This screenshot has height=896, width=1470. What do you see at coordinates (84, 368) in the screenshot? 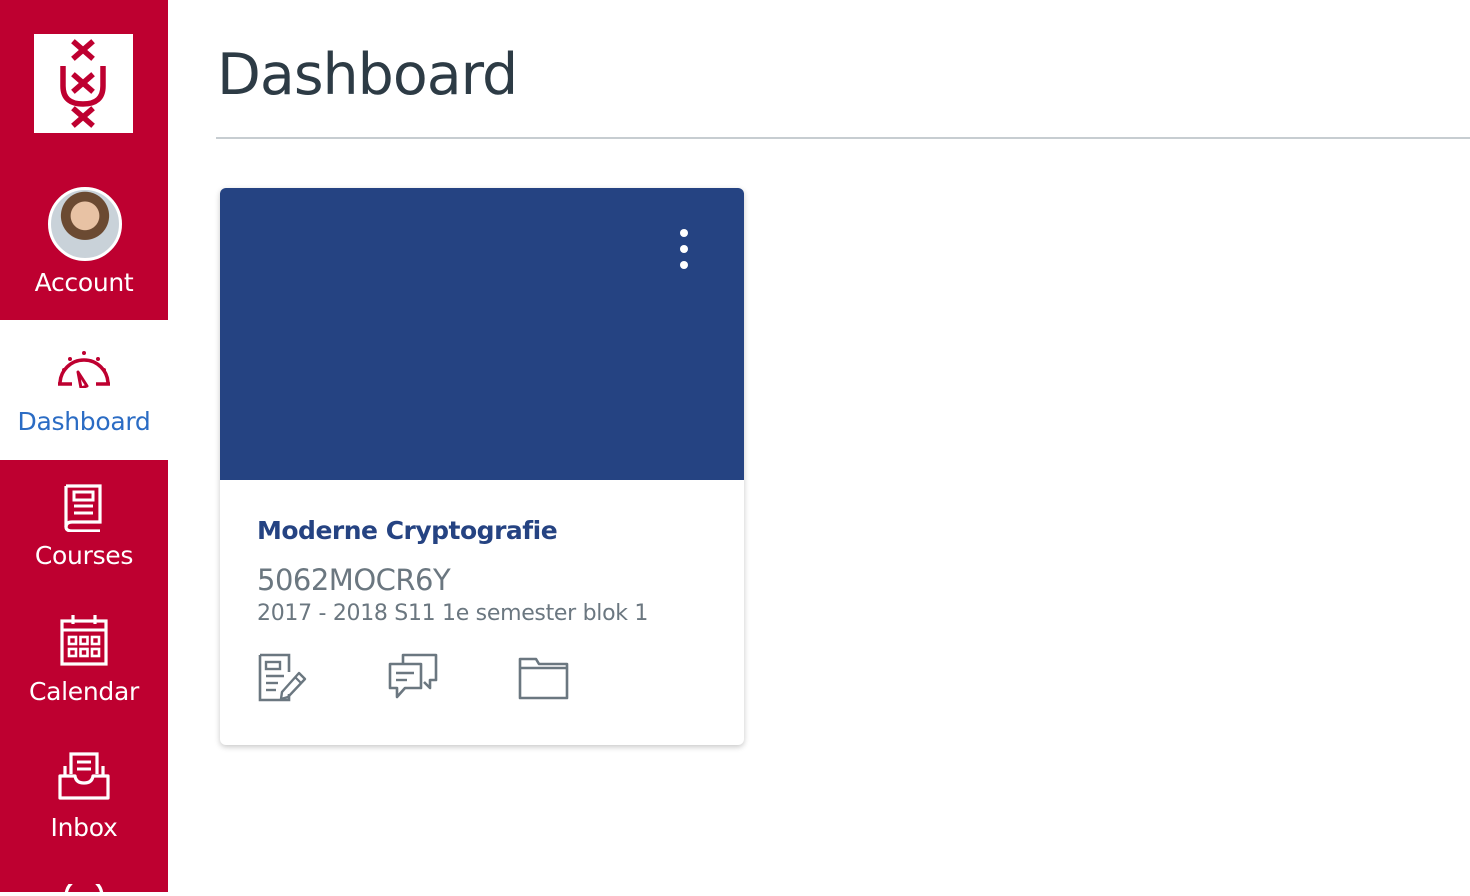
I see `dashboard-icon` at bounding box center [84, 368].